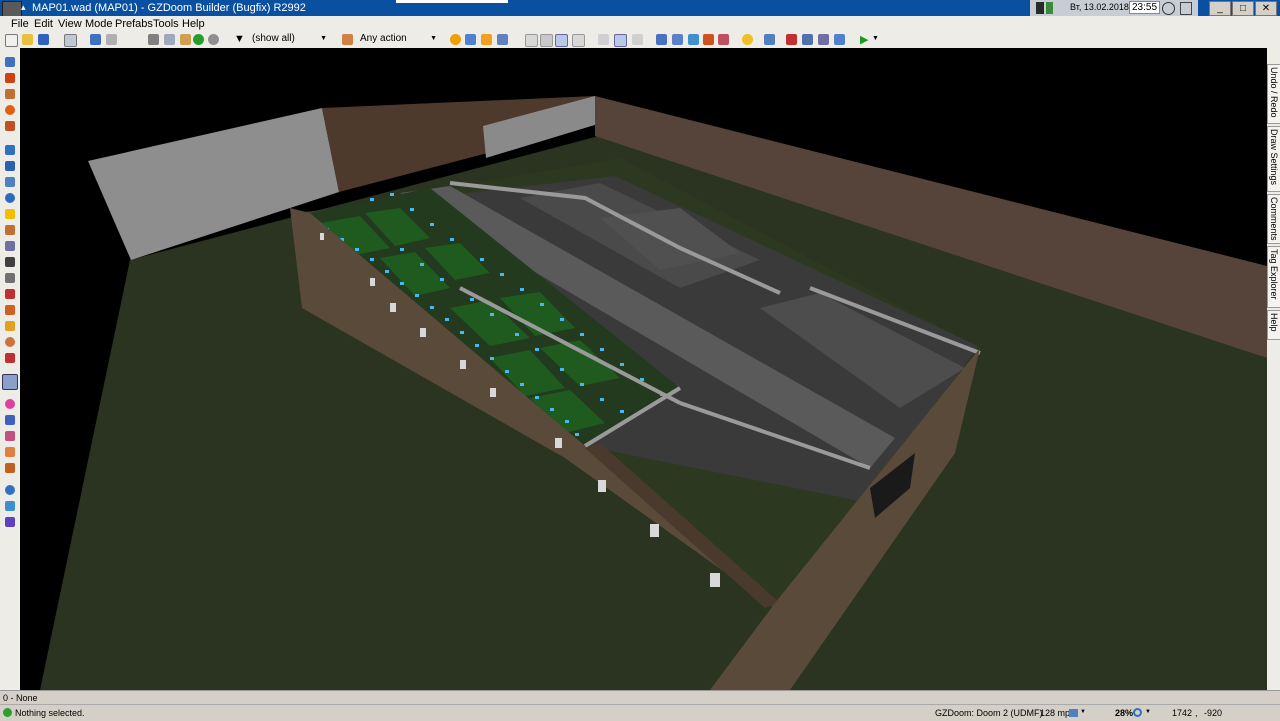 This screenshot has width=1280, height=721. I want to click on fullbright-icon, so click(455, 39).